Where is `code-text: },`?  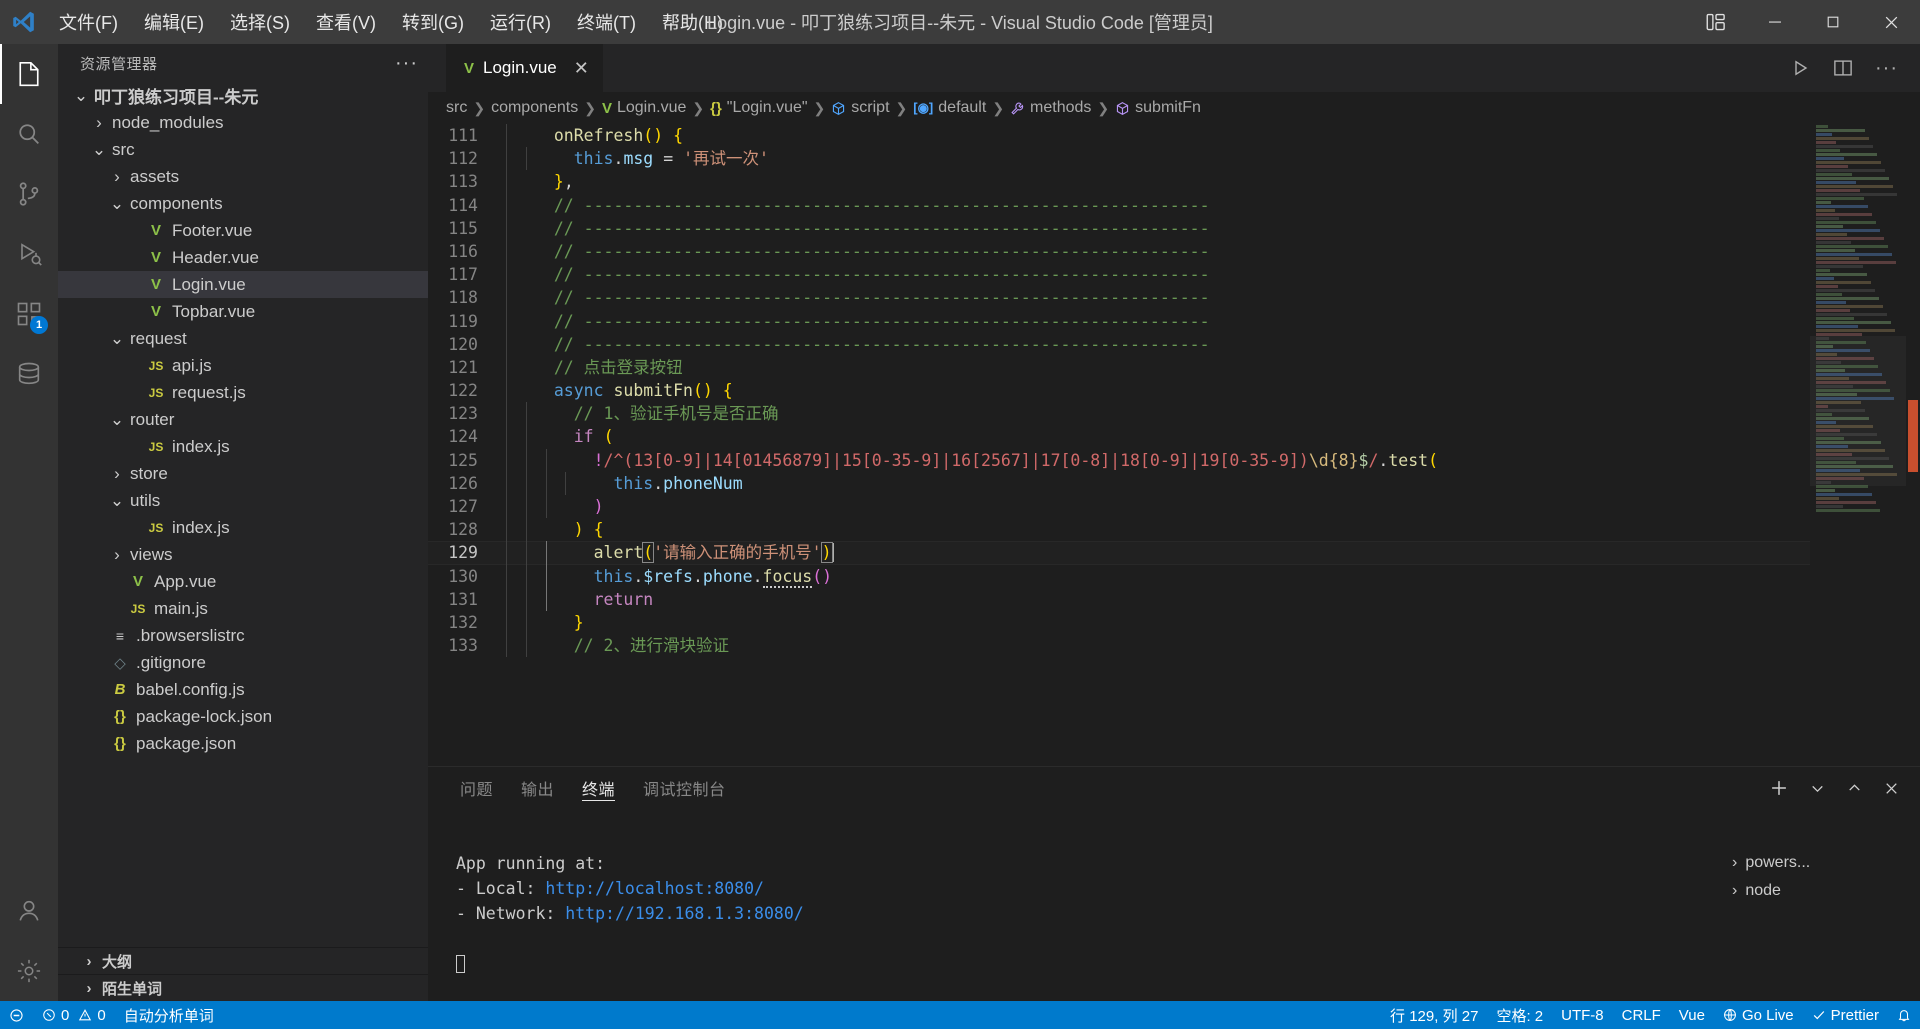
code-text: }, is located at coordinates (540, 182).